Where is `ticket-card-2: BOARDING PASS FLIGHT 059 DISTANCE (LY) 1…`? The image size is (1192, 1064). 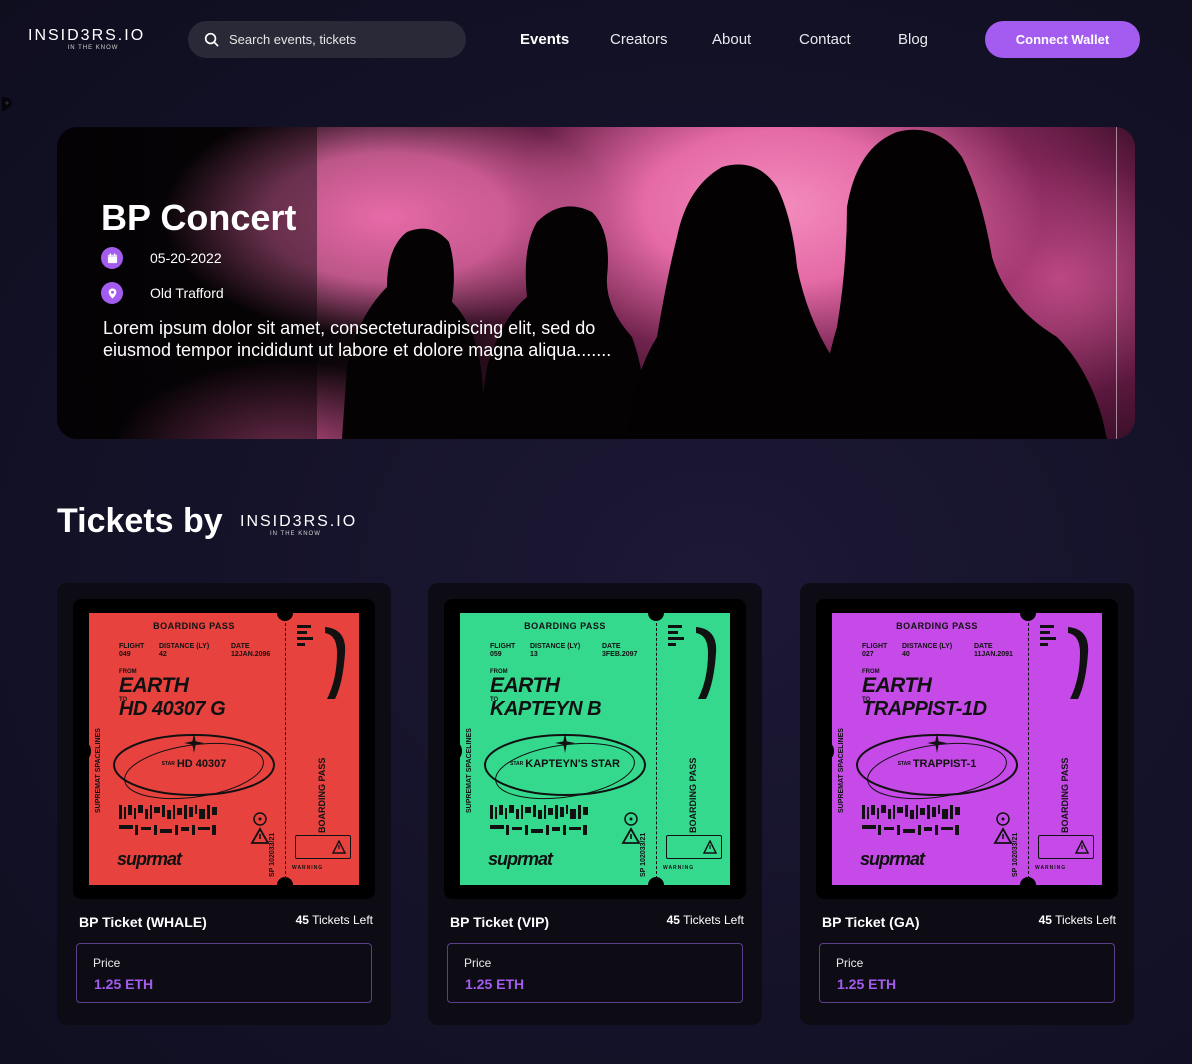
ticket-card-2: BOARDING PASS FLIGHT 059 DISTANCE (LY) 1… is located at coordinates (595, 804).